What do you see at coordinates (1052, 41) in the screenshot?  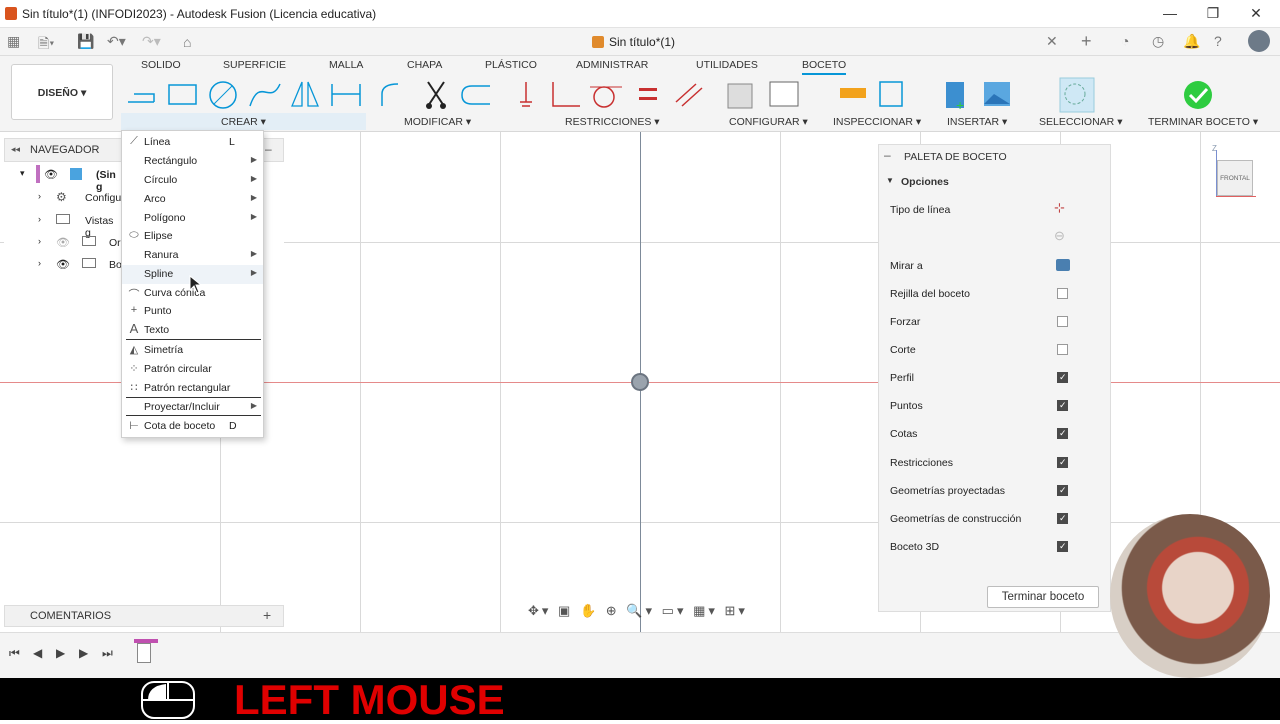 I see `close-tab-icon: ✕` at bounding box center [1052, 41].